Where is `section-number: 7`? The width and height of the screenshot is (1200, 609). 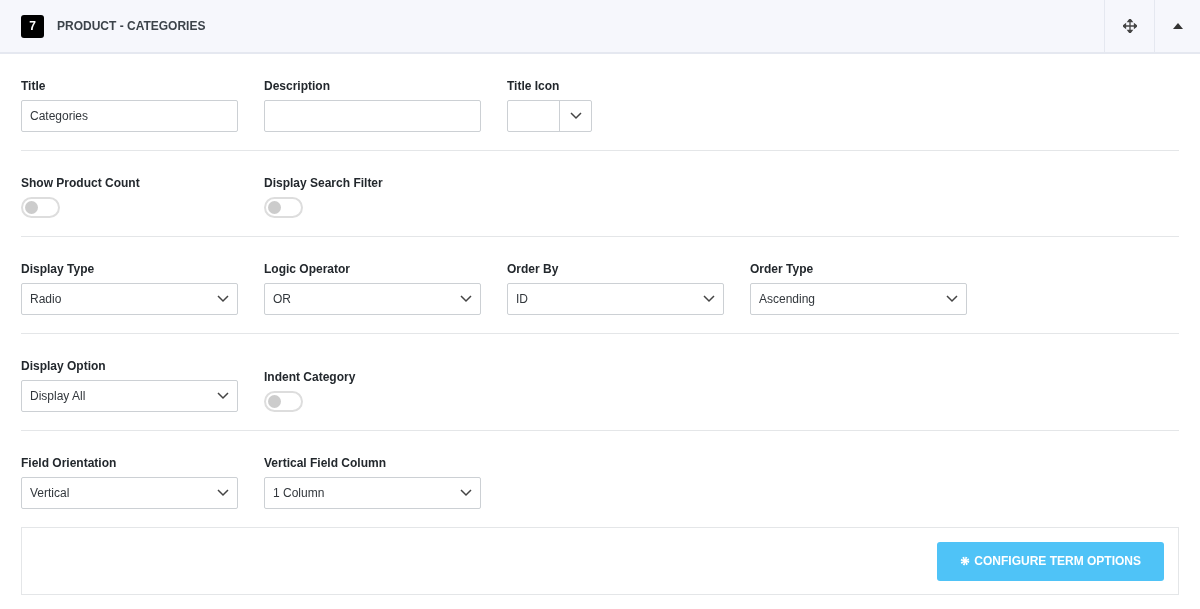 section-number: 7 is located at coordinates (32, 26).